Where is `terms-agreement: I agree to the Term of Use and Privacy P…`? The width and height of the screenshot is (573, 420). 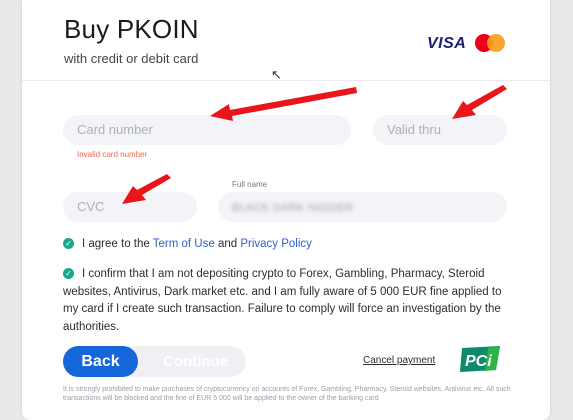
terms-agreement: I agree to the Term of Use and Privacy P… is located at coordinates (197, 244).